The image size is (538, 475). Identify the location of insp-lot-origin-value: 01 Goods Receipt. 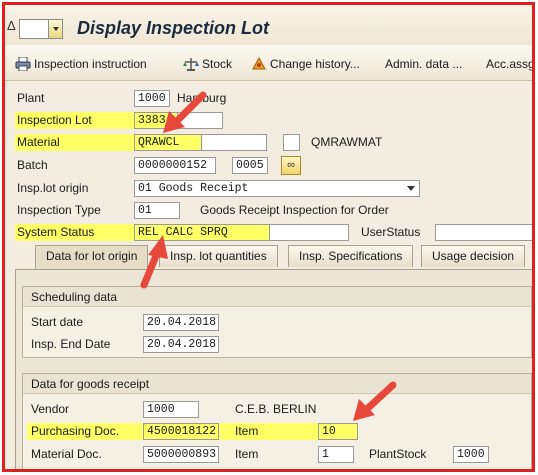
(193, 188).